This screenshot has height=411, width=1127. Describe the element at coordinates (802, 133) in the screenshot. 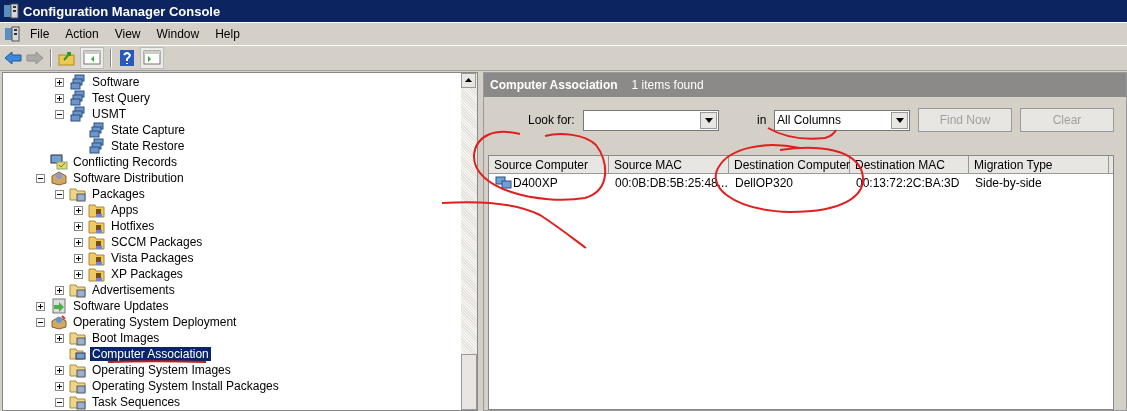

I see `annotation-stroke` at that location.